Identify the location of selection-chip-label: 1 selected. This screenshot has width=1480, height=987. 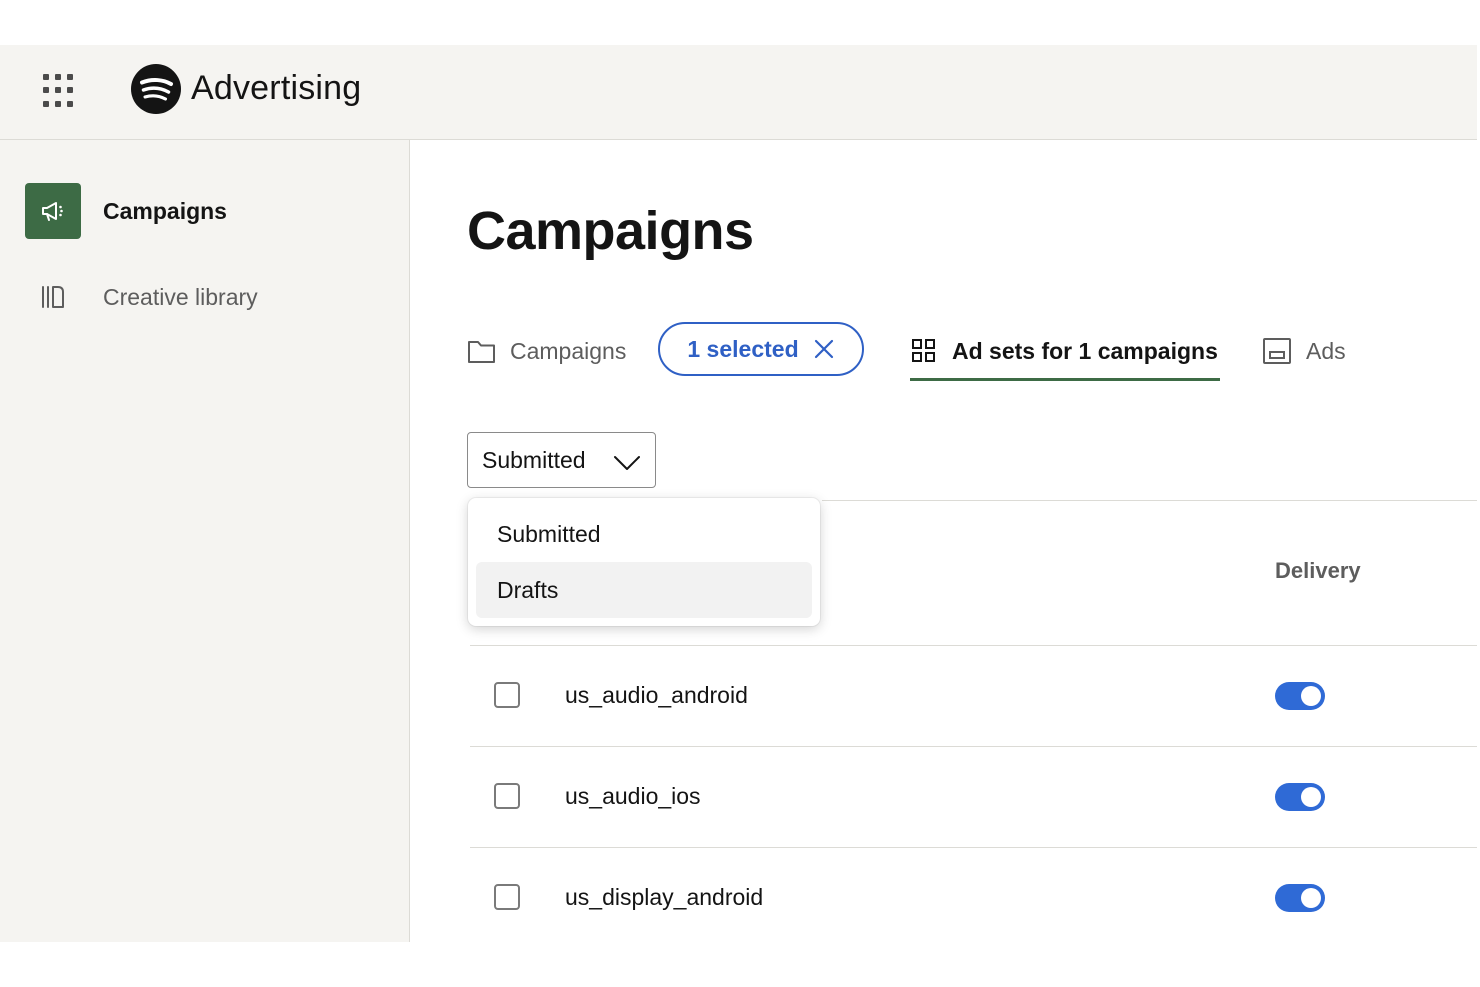
(743, 348).